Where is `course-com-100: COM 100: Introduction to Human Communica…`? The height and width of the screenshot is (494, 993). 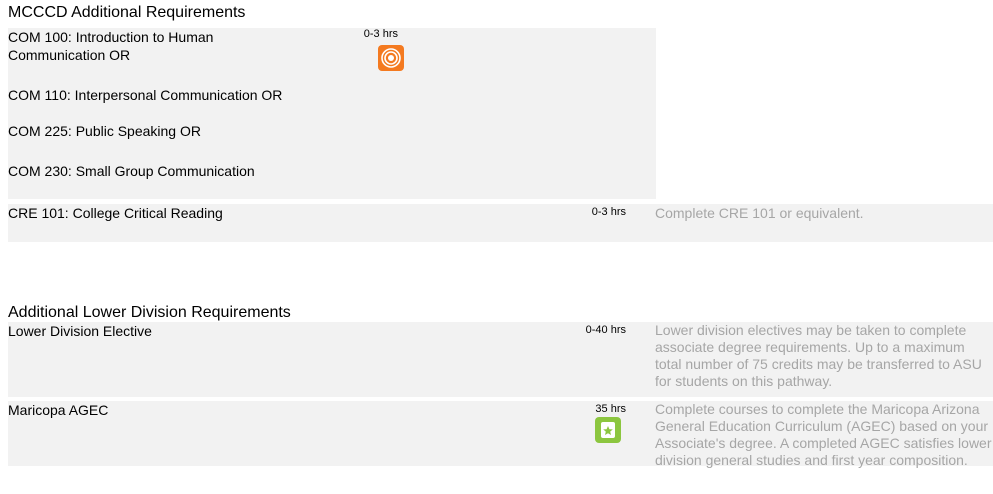
course-com-100: COM 100: Introduction to Human Communica… is located at coordinates (111, 46).